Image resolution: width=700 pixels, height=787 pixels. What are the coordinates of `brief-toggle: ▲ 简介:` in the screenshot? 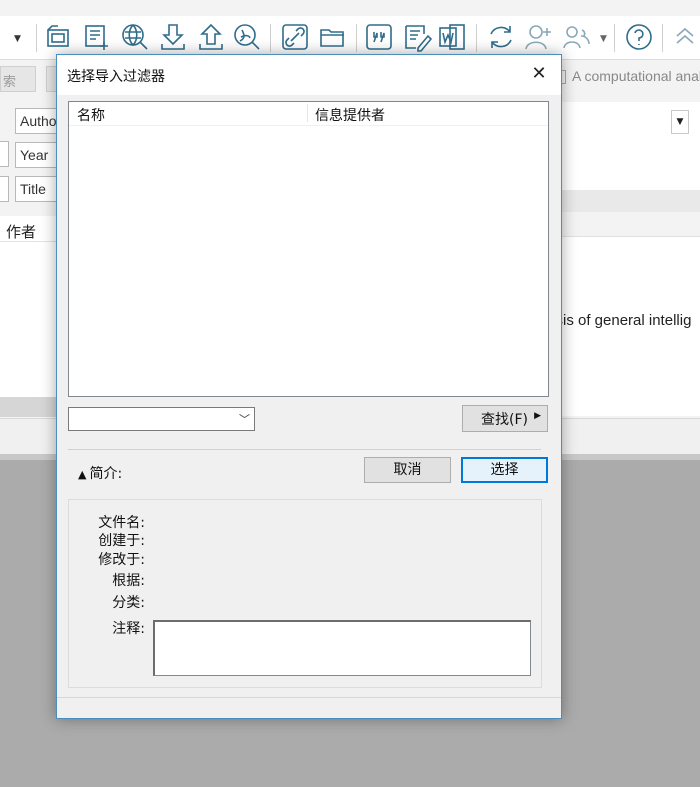 It's located at (100, 473).